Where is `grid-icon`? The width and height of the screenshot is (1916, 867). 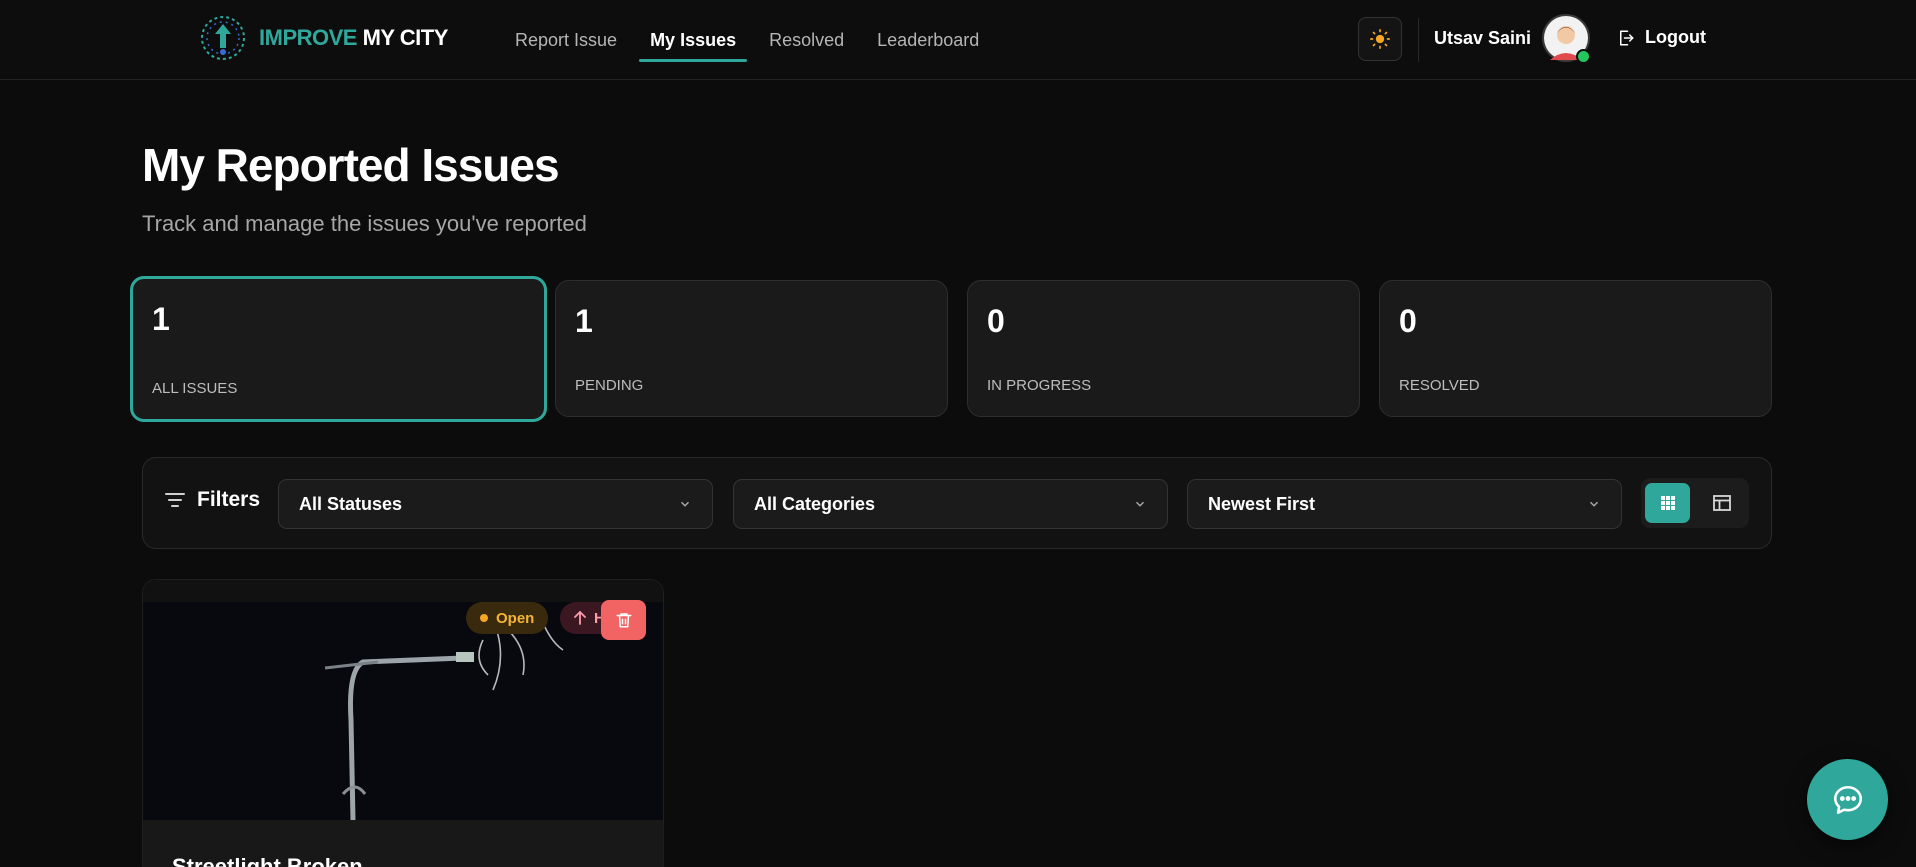 grid-icon is located at coordinates (1667, 503).